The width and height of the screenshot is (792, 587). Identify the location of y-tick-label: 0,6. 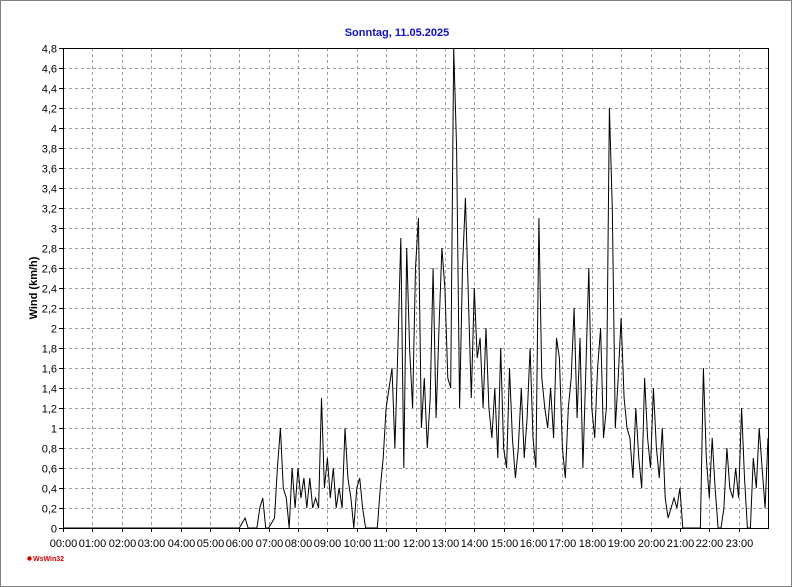
(49, 470).